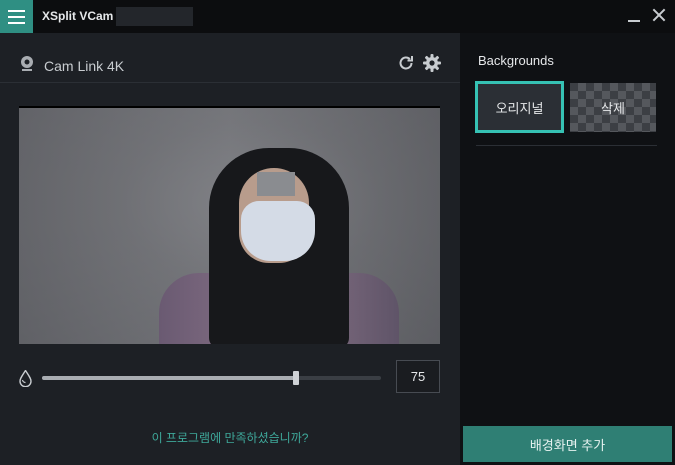 This screenshot has width=675, height=465. What do you see at coordinates (81, 16) in the screenshot?
I see `app-title: XSplit VCam -` at bounding box center [81, 16].